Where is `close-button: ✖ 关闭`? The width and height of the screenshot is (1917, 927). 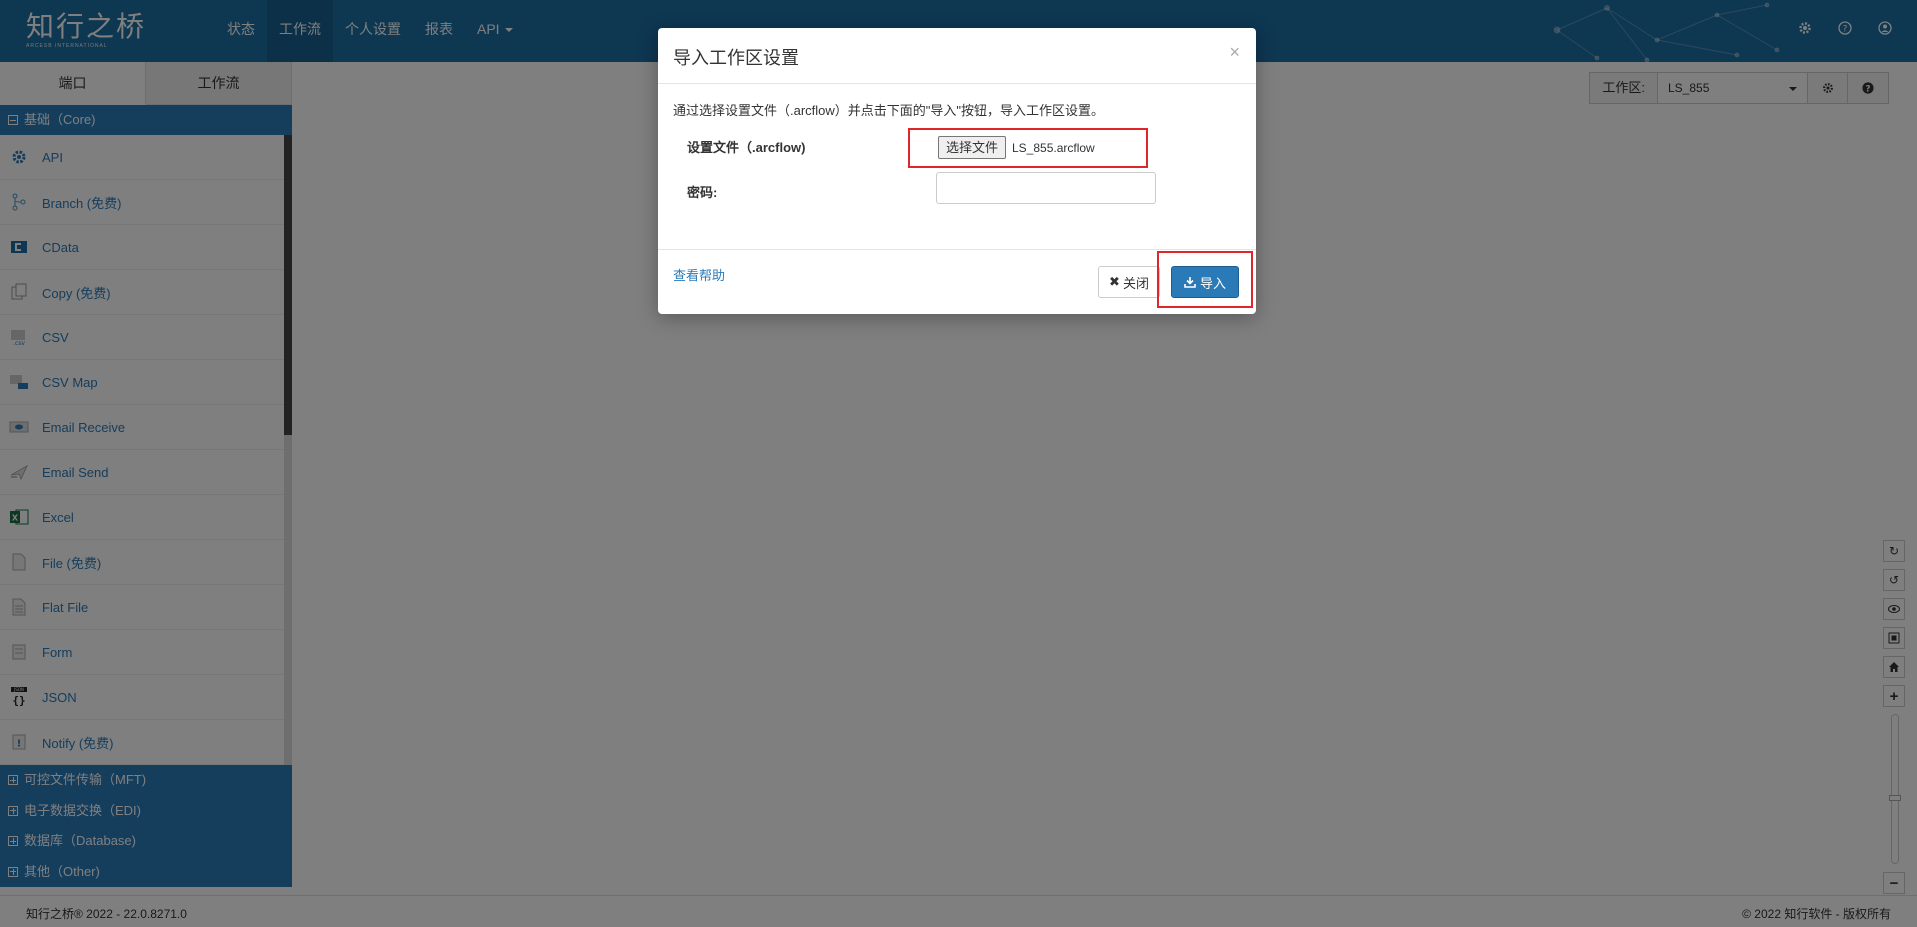
close-button: ✖ 关闭 is located at coordinates (1129, 282).